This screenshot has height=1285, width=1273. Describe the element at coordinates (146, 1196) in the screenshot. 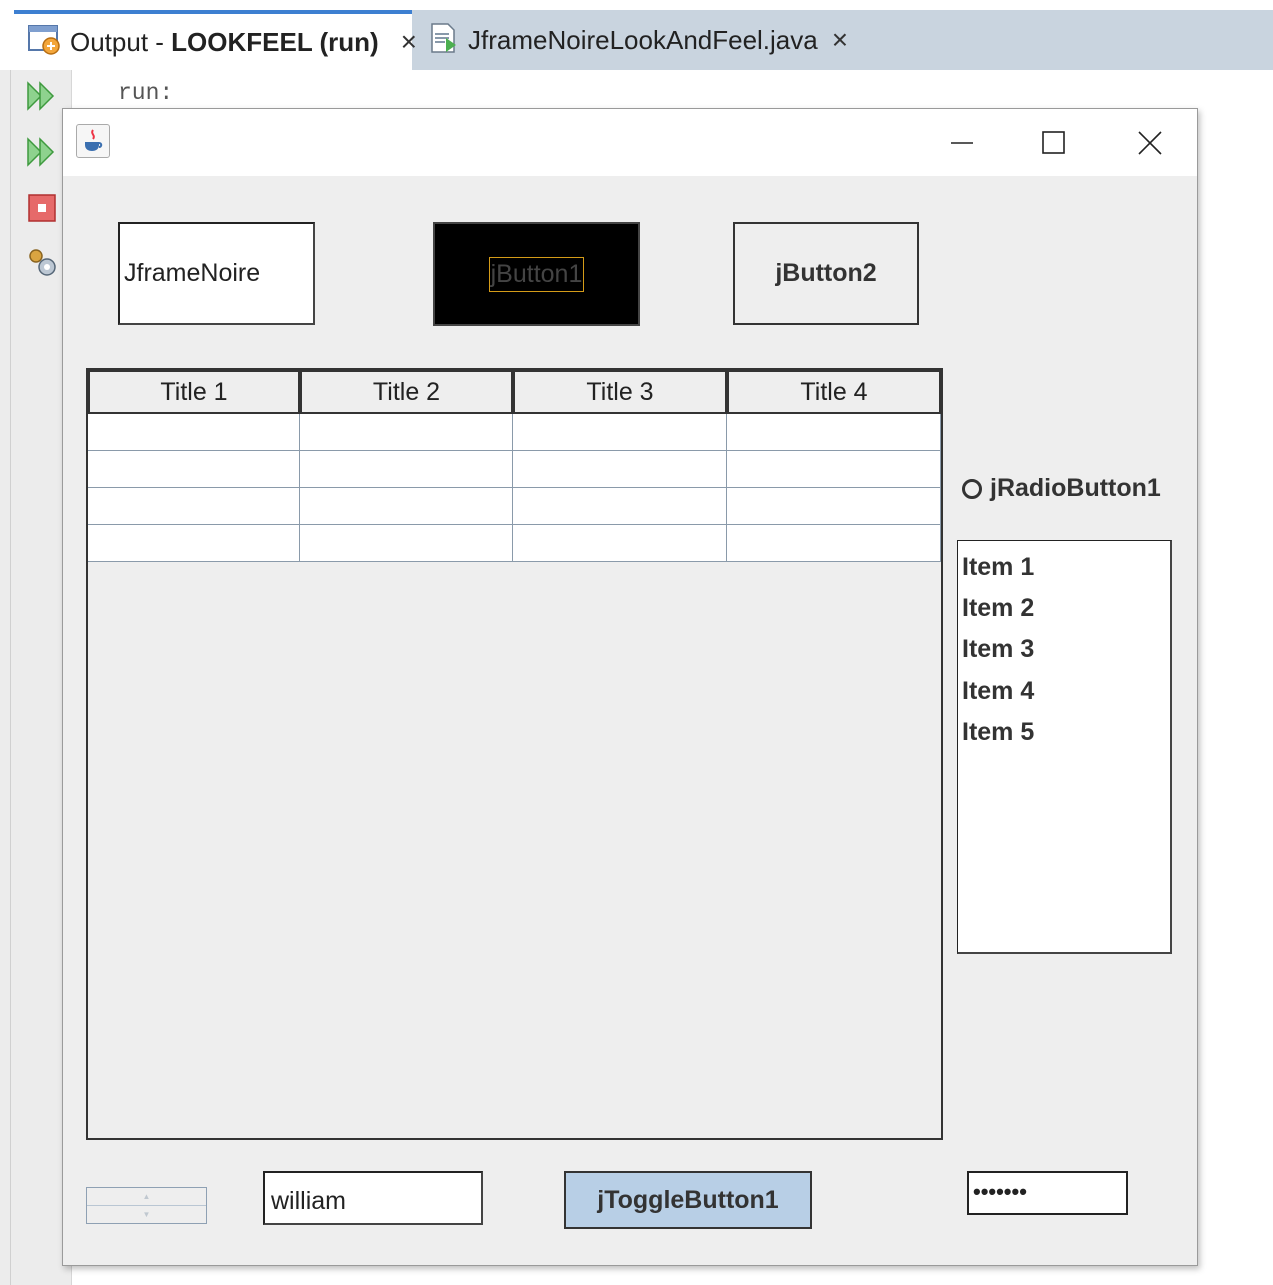

I see `spinner-up-arrow-icon: ▲` at that location.